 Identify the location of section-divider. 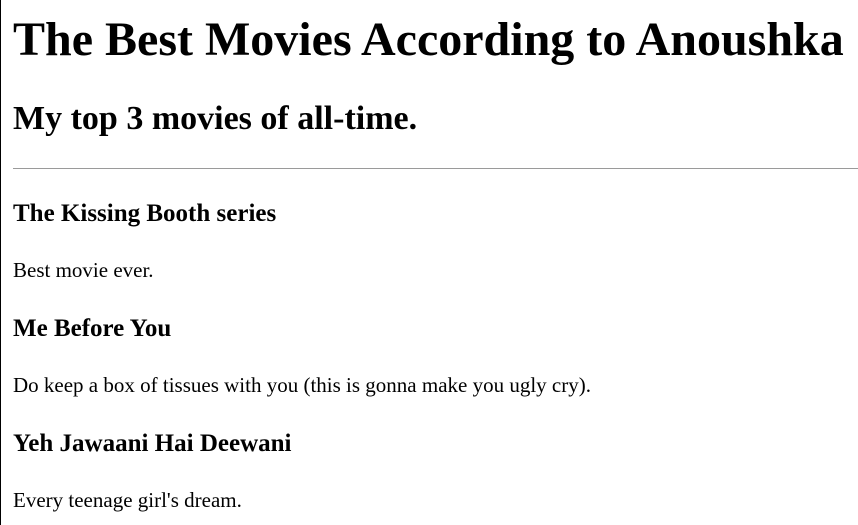
(435, 168).